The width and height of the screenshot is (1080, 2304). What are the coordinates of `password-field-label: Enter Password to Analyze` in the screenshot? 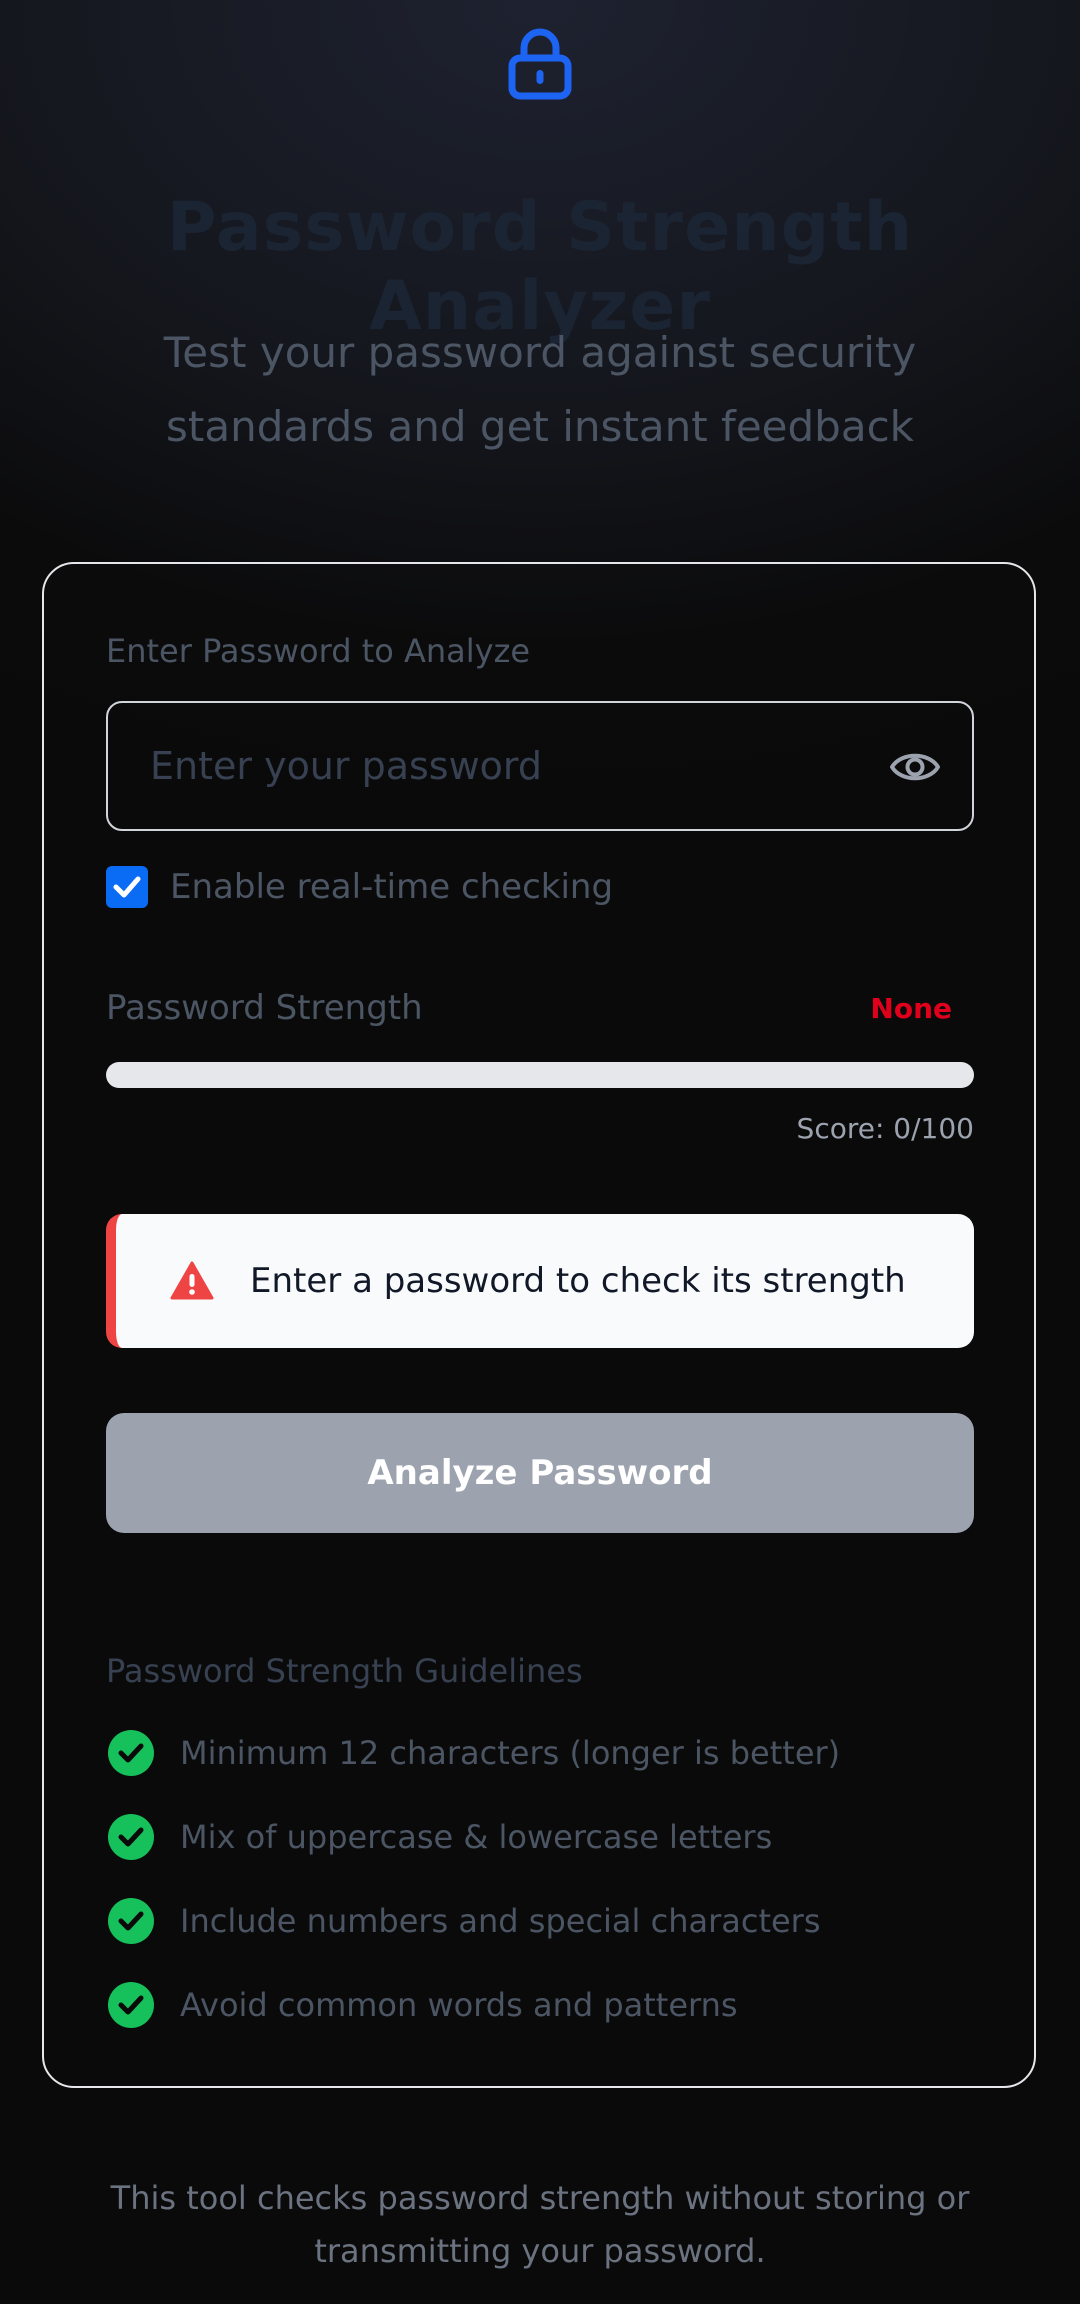 It's located at (318, 651).